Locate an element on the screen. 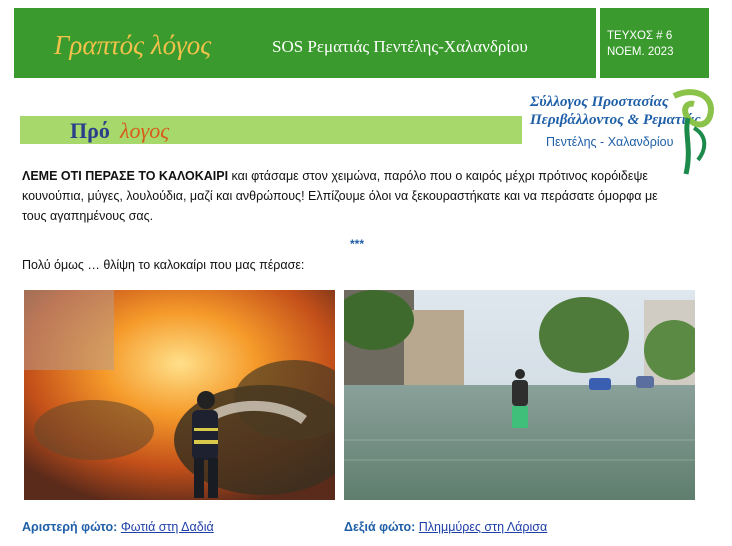 This screenshot has height=546, width=732. issue-number: ΤΕΥΧΟΣ # 6 is located at coordinates (640, 36).